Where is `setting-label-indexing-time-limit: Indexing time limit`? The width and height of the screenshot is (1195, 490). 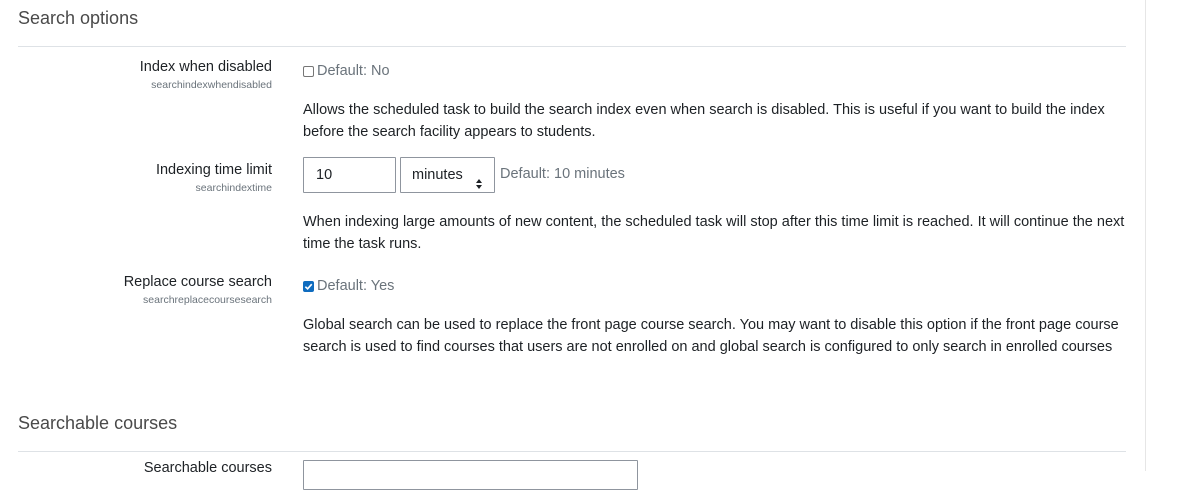
setting-label-indexing-time-limit: Indexing time limit is located at coordinates (213, 170).